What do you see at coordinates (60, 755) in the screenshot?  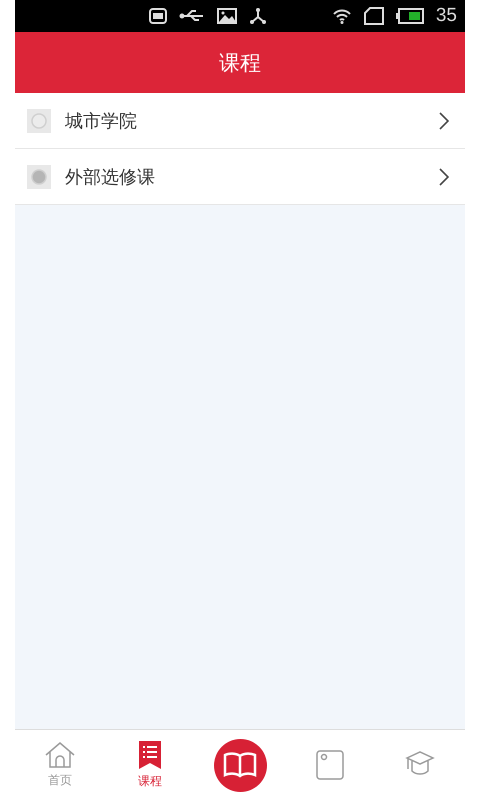 I see `home-icon` at bounding box center [60, 755].